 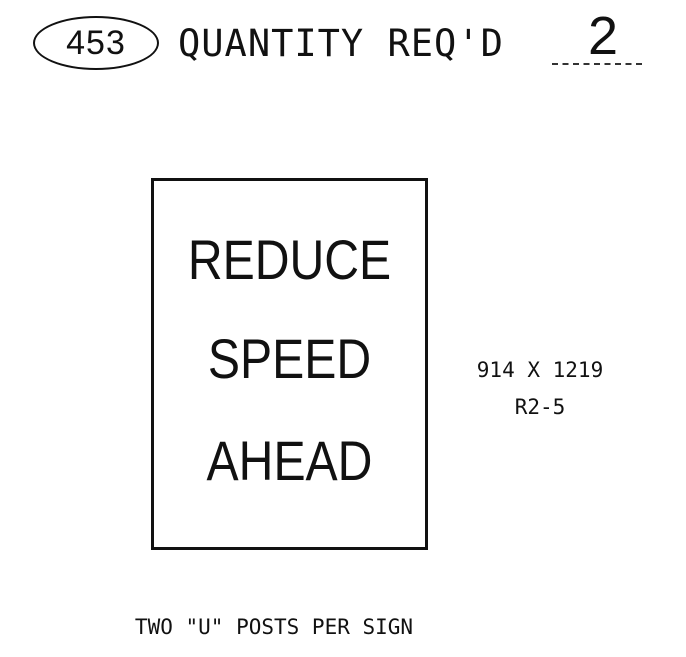 What do you see at coordinates (341, 43) in the screenshot?
I see `quantity-label: QUANTITY REQ'D` at bounding box center [341, 43].